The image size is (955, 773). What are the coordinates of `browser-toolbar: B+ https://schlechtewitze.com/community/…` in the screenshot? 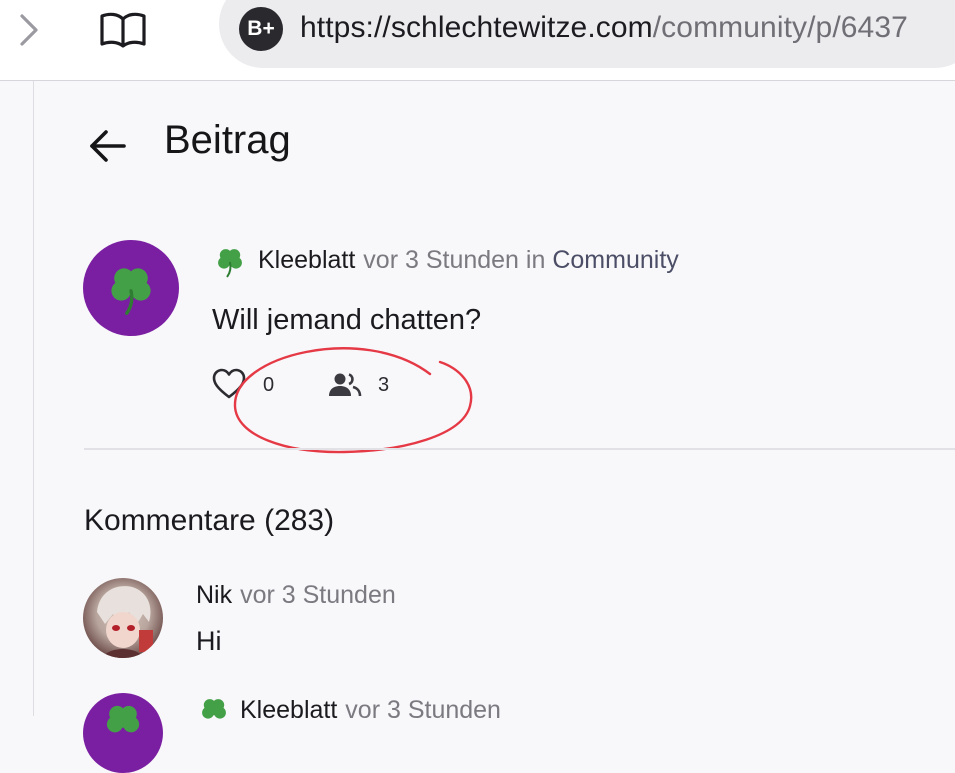 It's located at (477, 40).